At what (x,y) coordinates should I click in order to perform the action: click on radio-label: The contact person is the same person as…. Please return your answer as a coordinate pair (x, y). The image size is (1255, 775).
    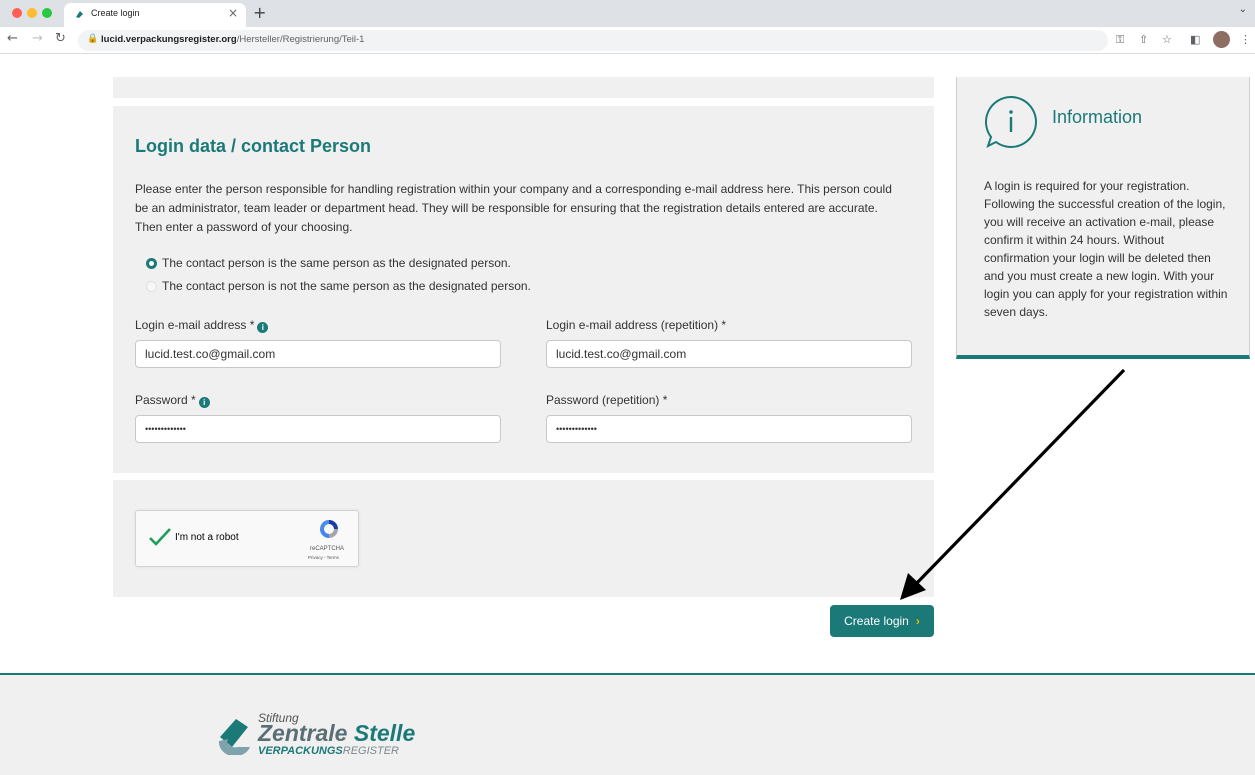
    Looking at the image, I should click on (336, 263).